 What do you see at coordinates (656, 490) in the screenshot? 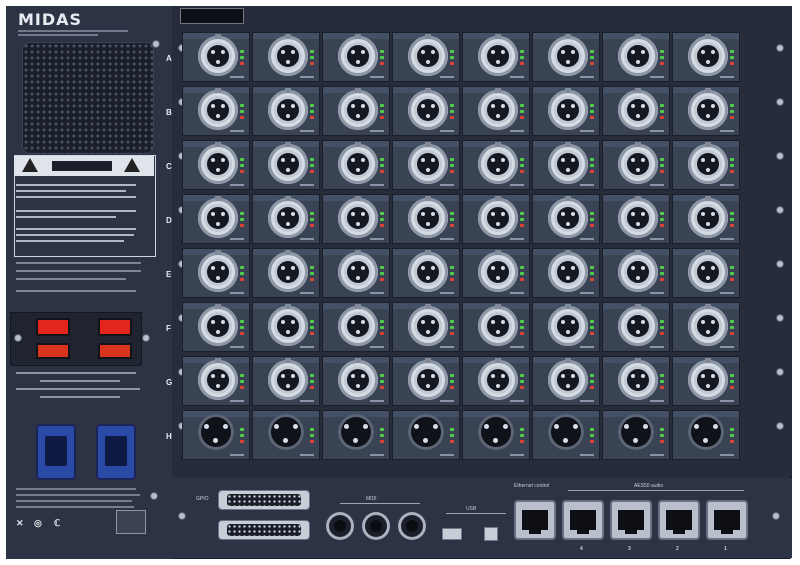
I see `aes50-bracket` at bounding box center [656, 490].